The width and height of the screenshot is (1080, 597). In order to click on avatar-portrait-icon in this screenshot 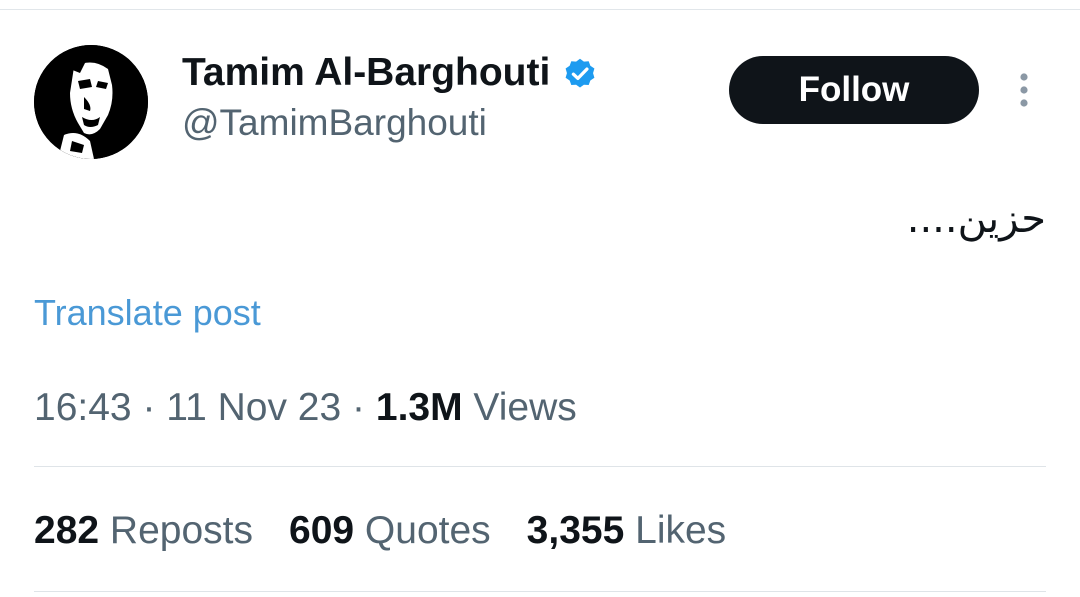, I will do `click(91, 102)`.